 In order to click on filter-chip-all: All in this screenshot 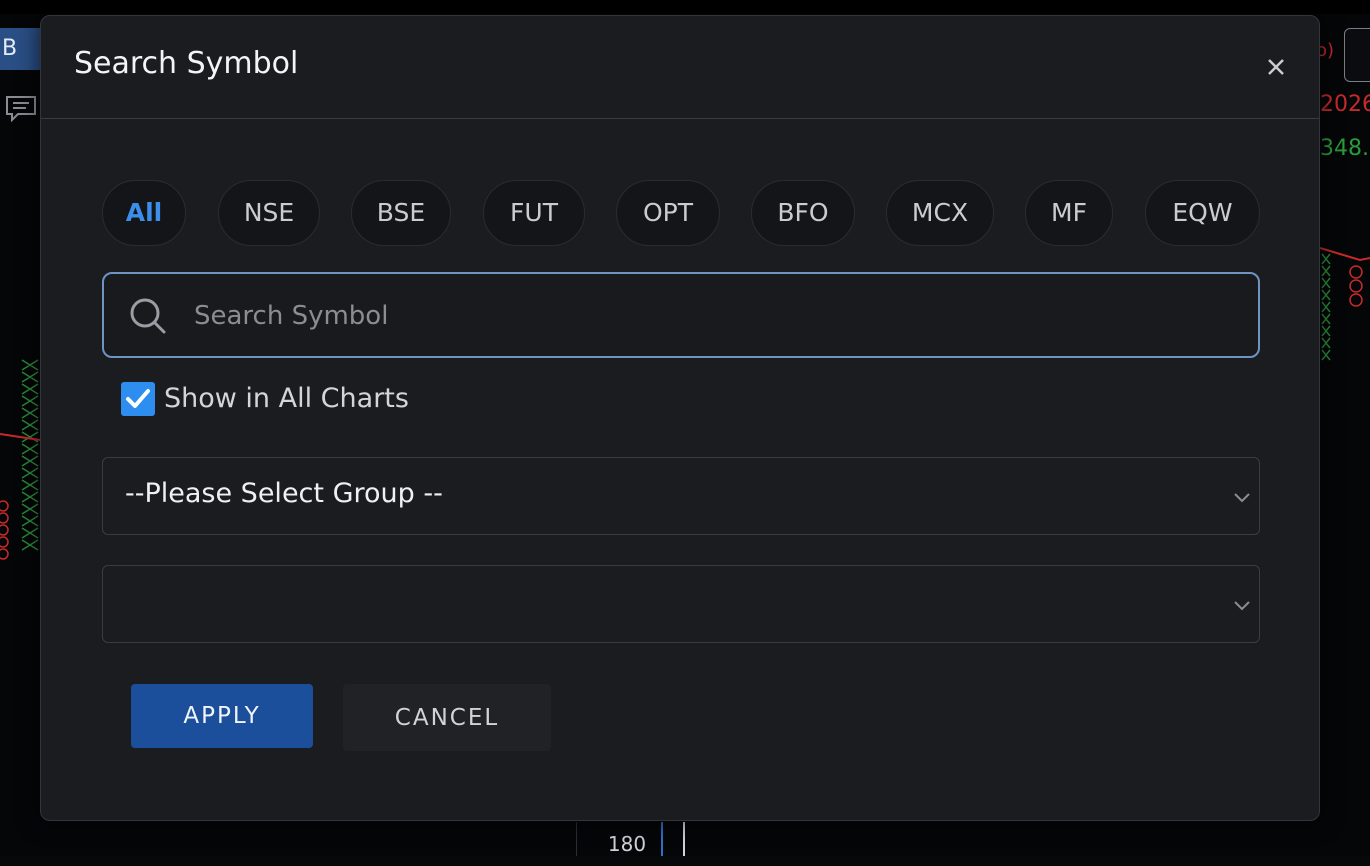, I will do `click(144, 213)`.